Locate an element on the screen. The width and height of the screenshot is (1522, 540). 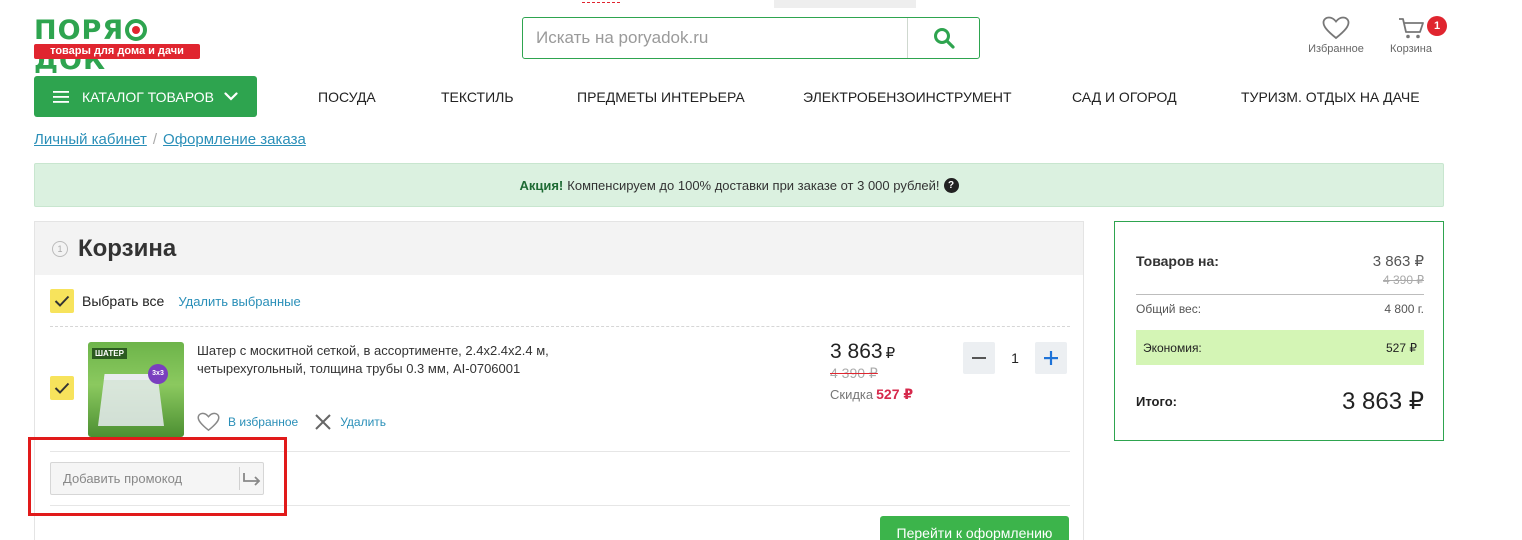
product-image-badge: 3x3 is located at coordinates (158, 374).